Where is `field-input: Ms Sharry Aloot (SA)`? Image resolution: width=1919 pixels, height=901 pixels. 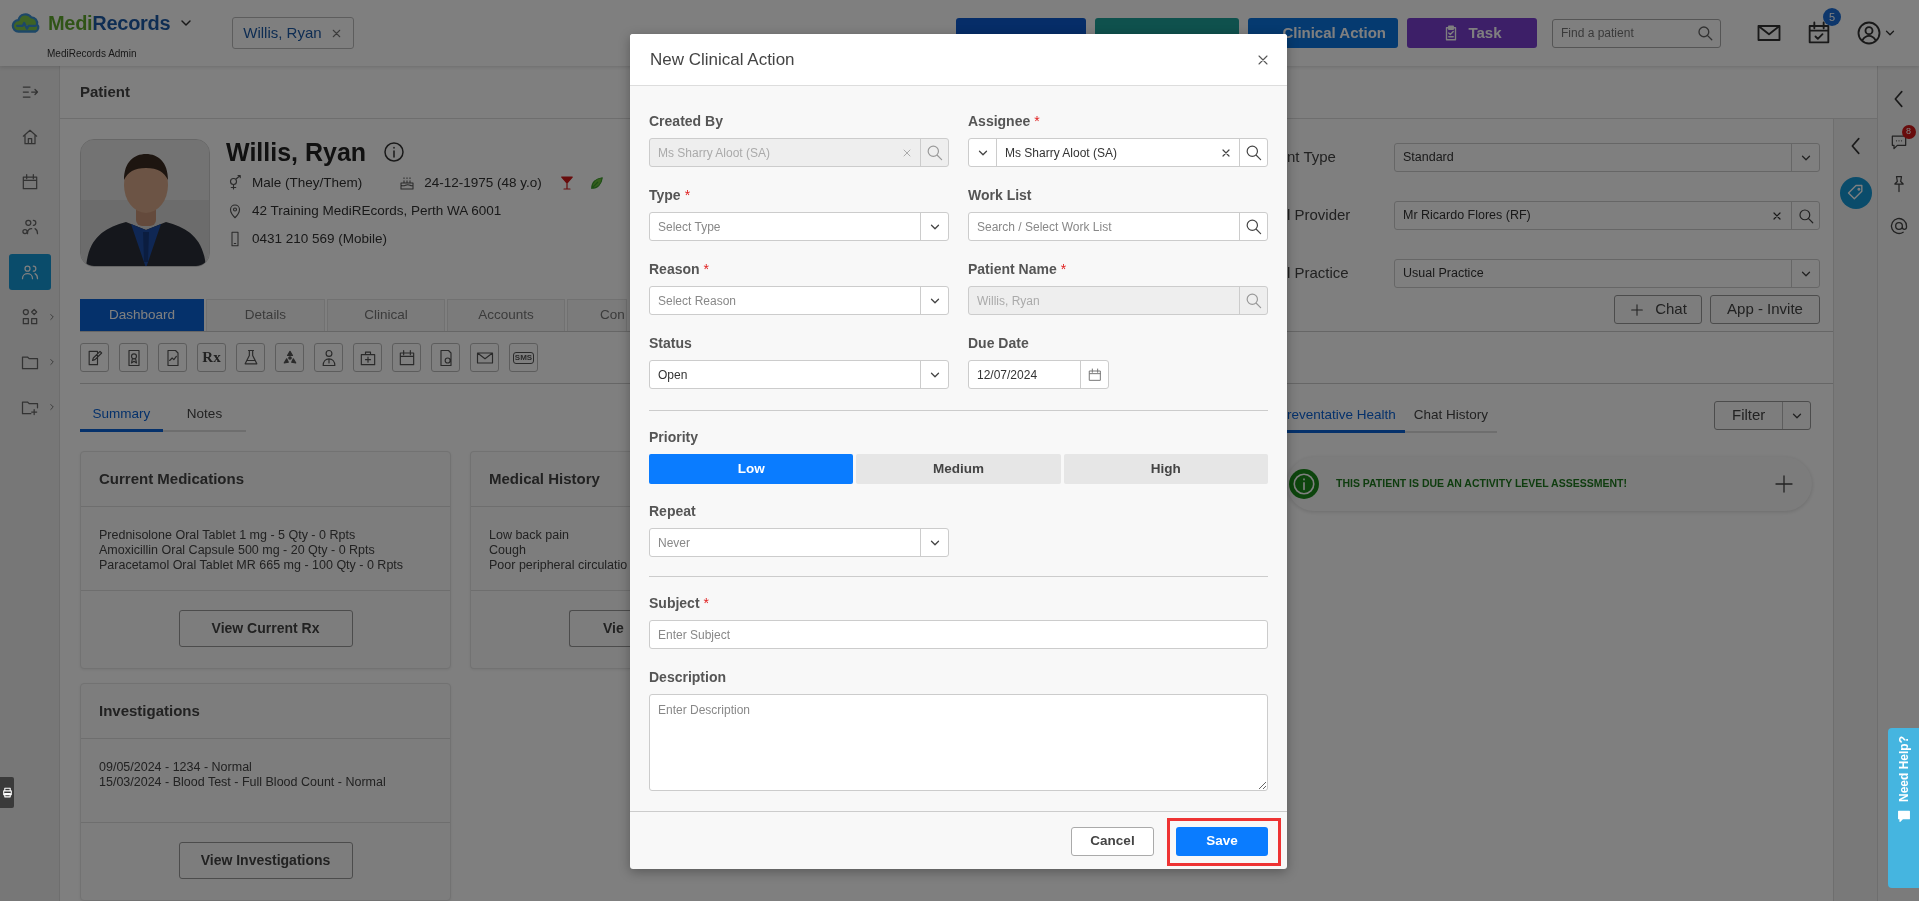
field-input: Ms Sharry Aloot (SA) is located at coordinates (1105, 152).